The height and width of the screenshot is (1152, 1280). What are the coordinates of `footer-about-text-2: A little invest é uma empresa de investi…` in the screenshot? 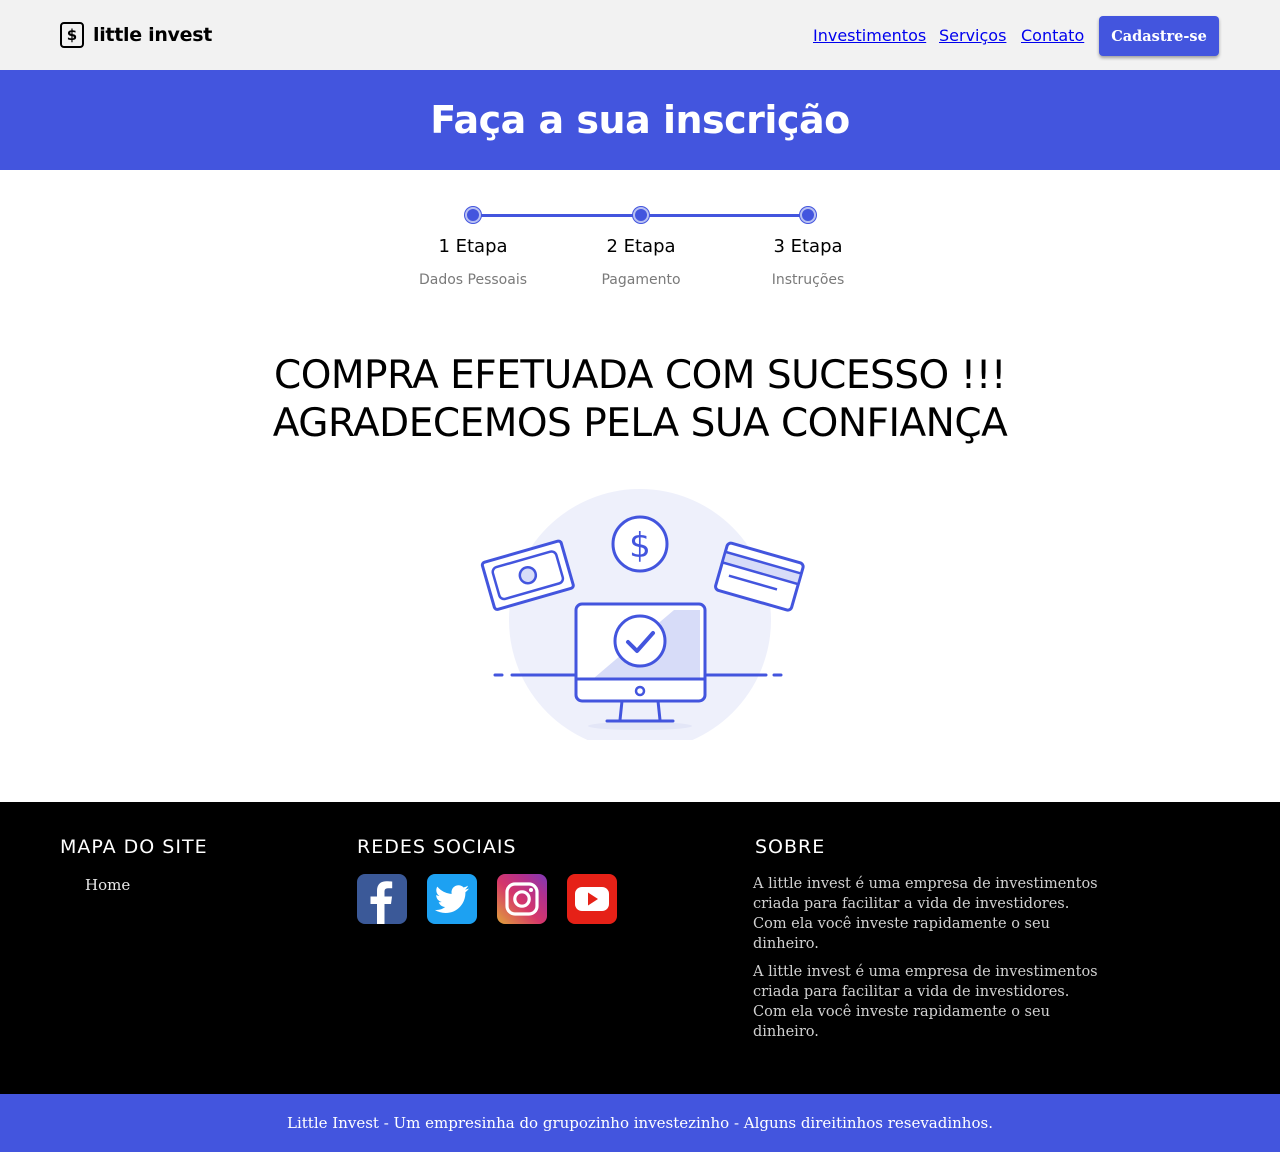 It's located at (925, 1002).